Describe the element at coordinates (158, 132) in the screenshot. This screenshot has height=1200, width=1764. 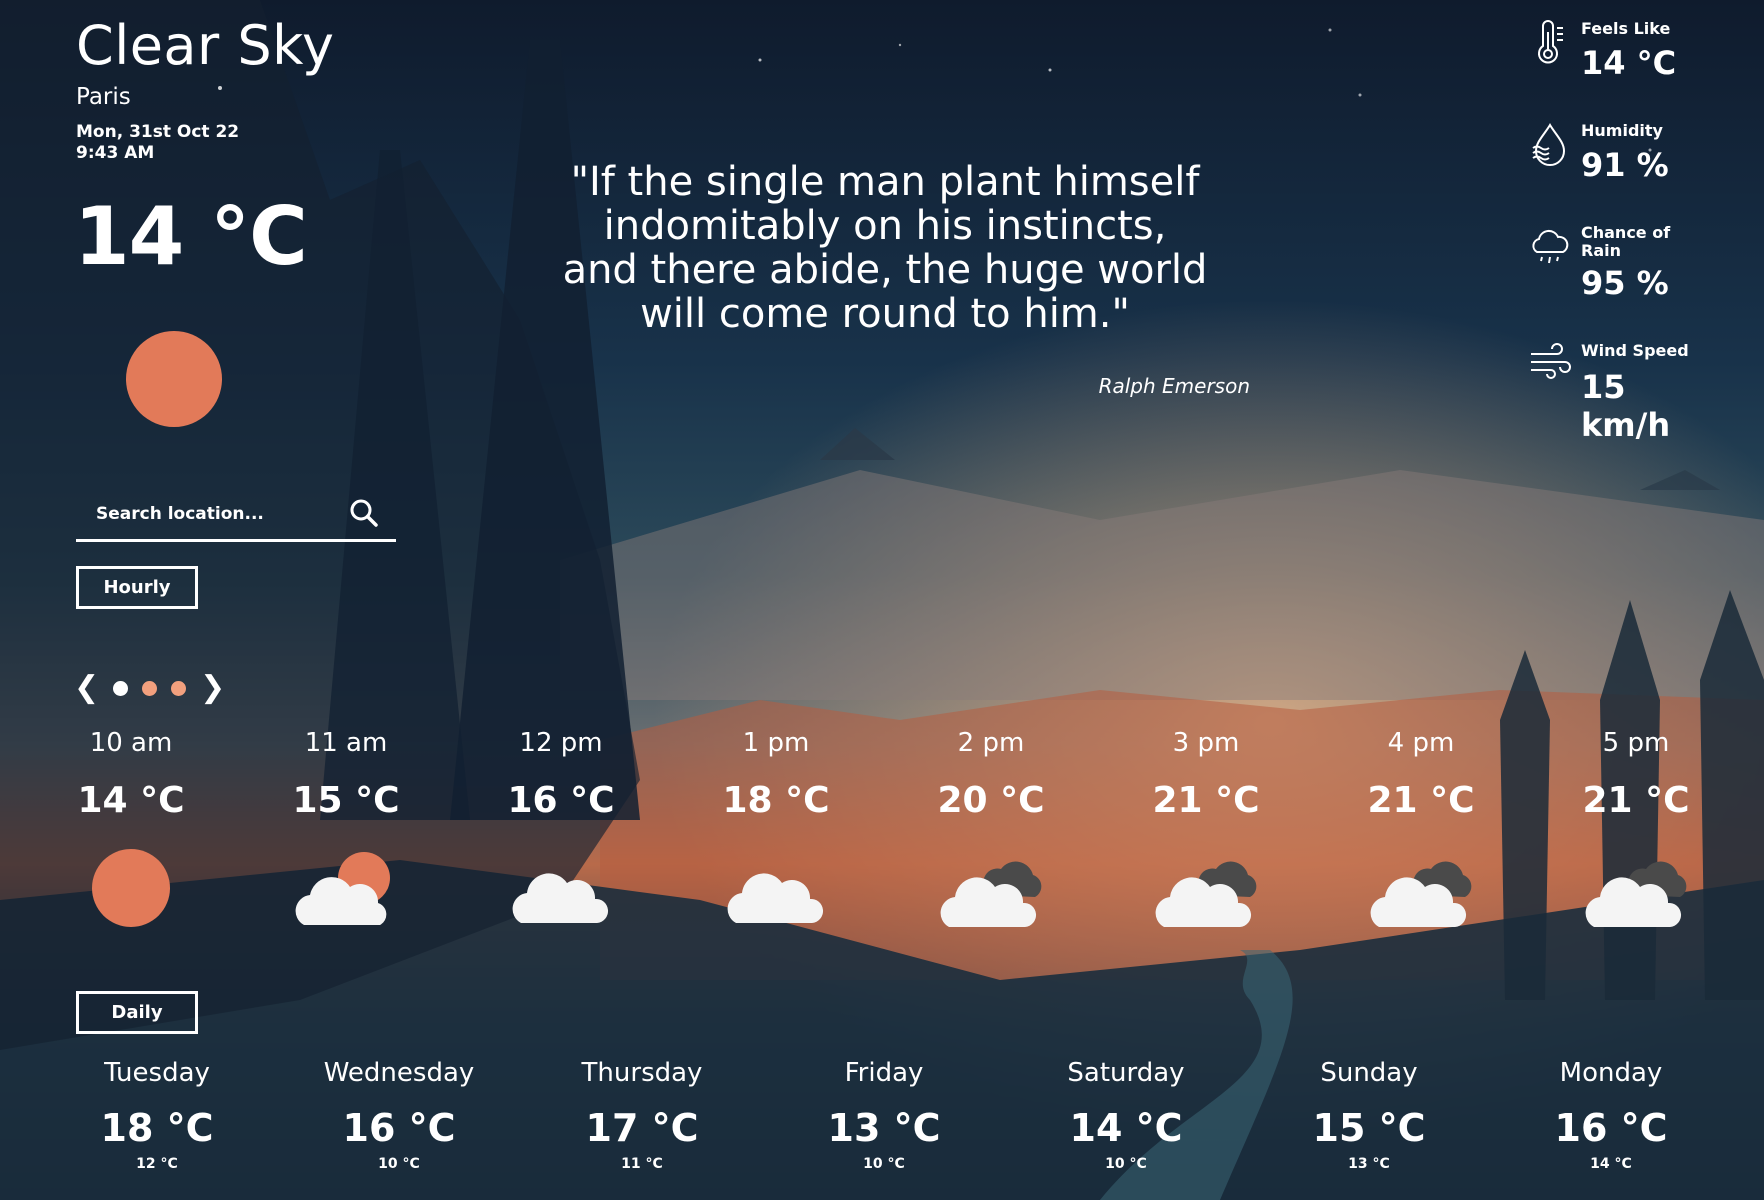
I see `current-date: Mon, 31st Oct 22` at that location.